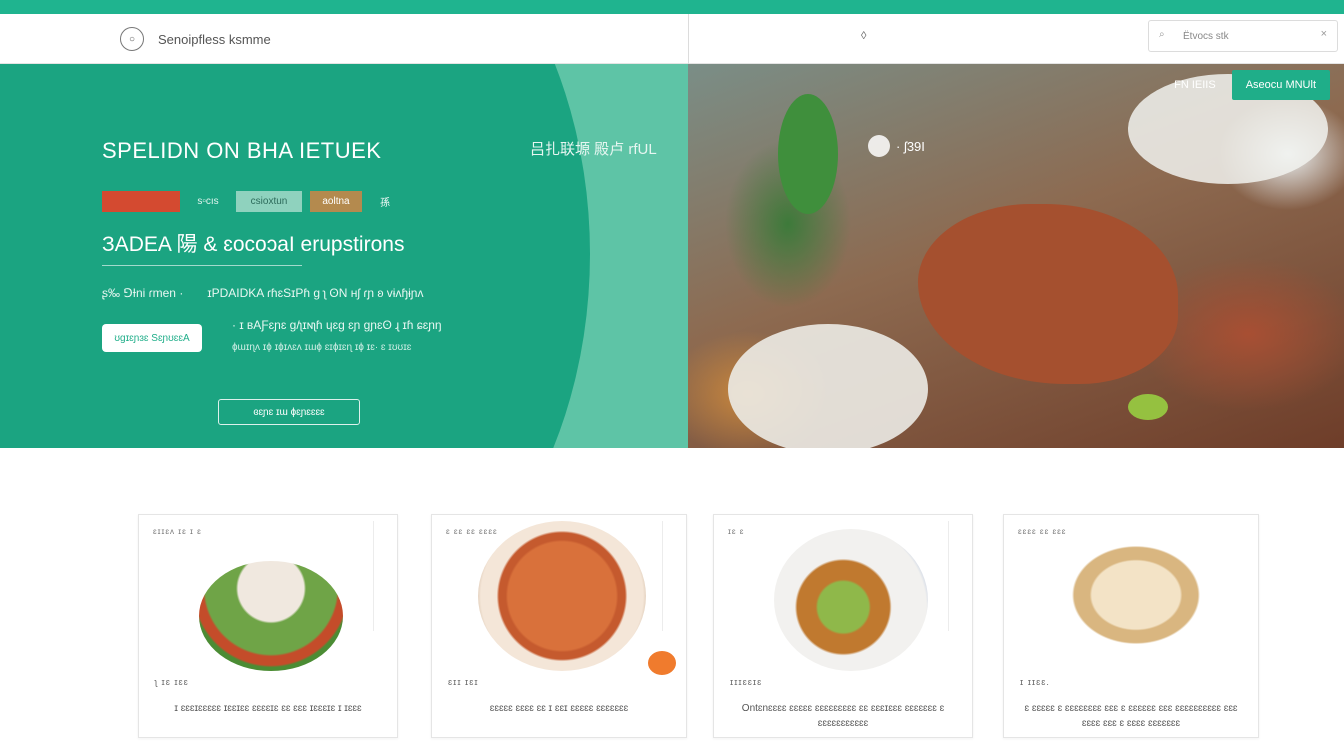 This screenshot has height=750, width=1344. Describe the element at coordinates (688, 39) in the screenshot. I see `navbar-divider` at that location.